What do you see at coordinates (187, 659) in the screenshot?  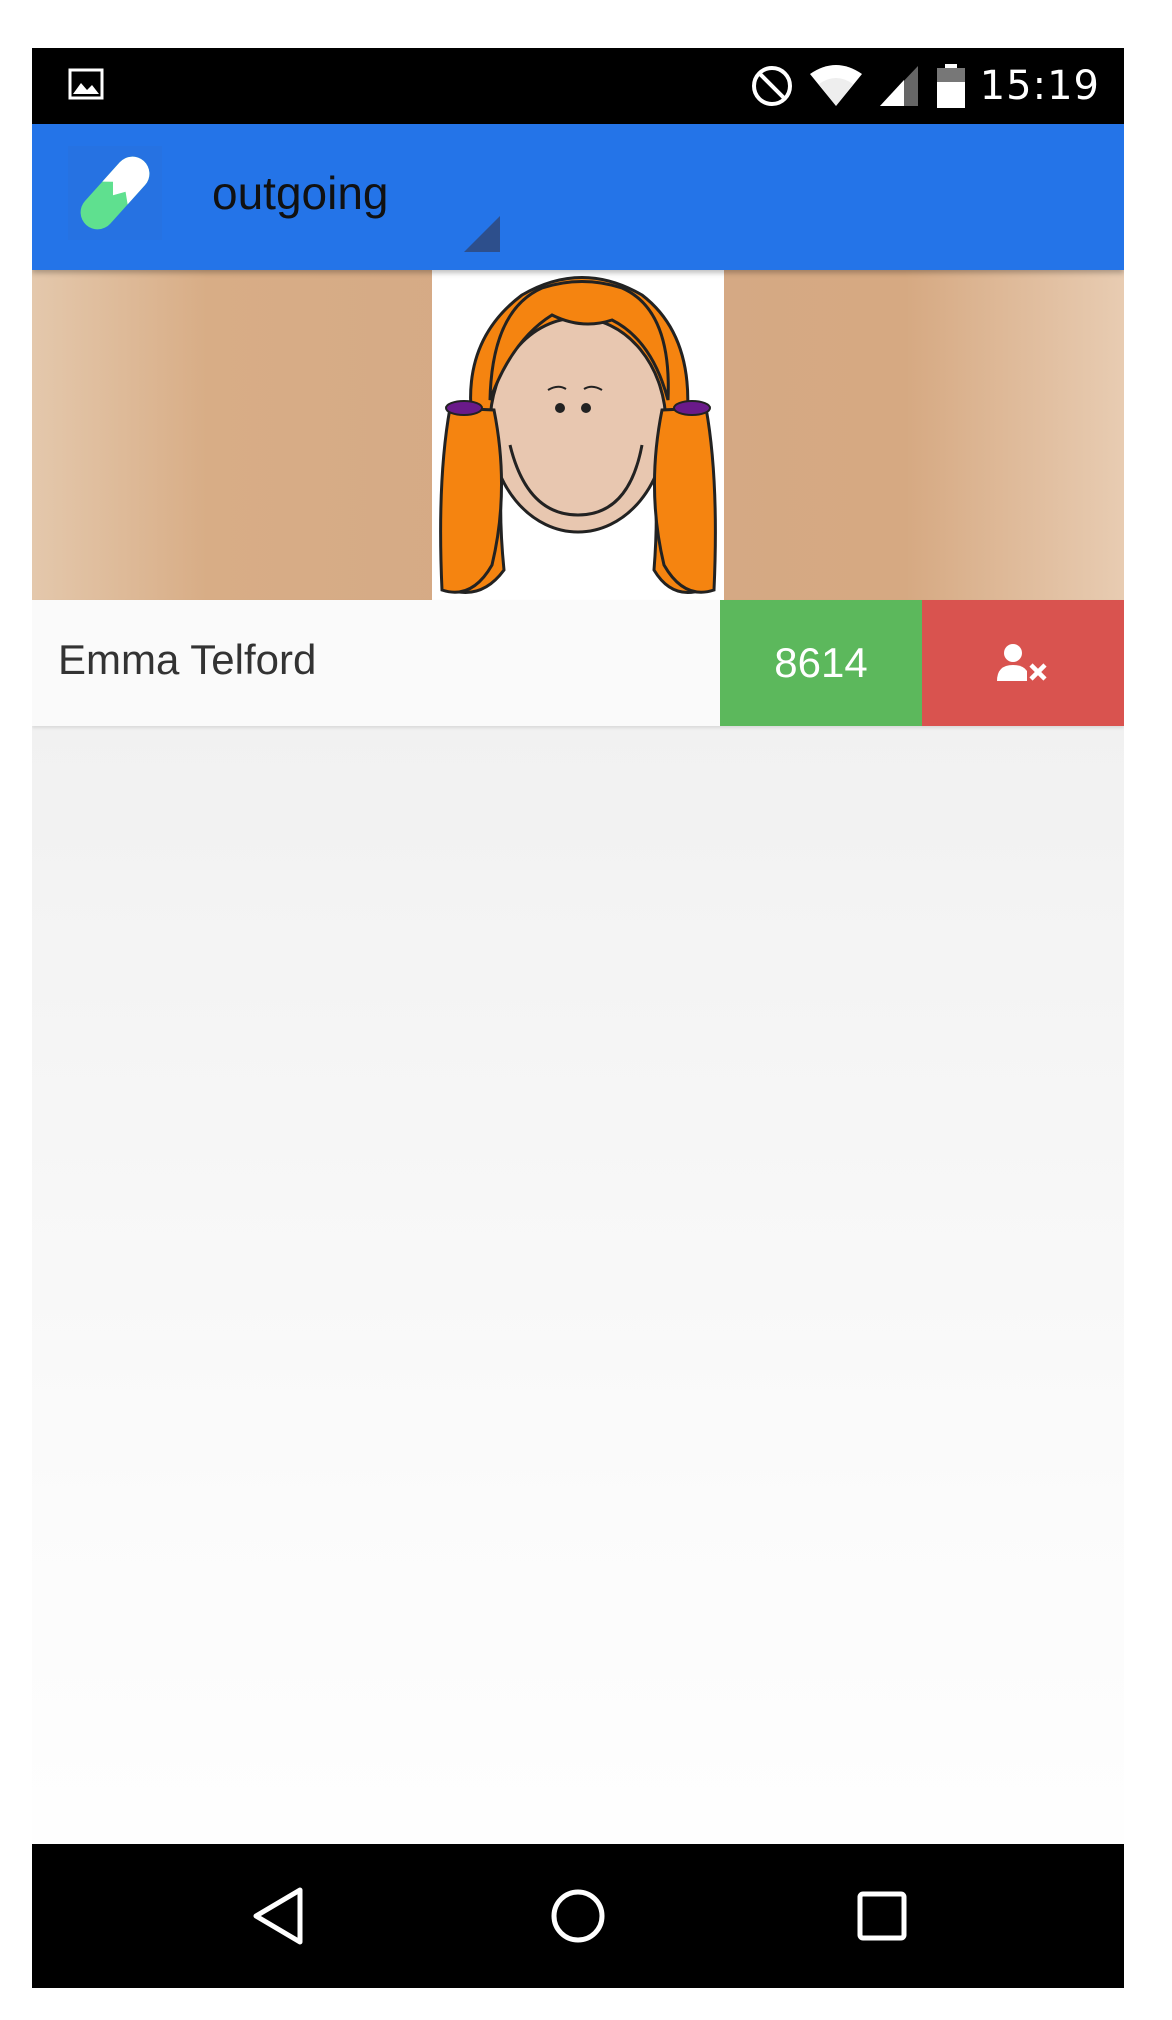 I see `contact-name: Emma Telford` at bounding box center [187, 659].